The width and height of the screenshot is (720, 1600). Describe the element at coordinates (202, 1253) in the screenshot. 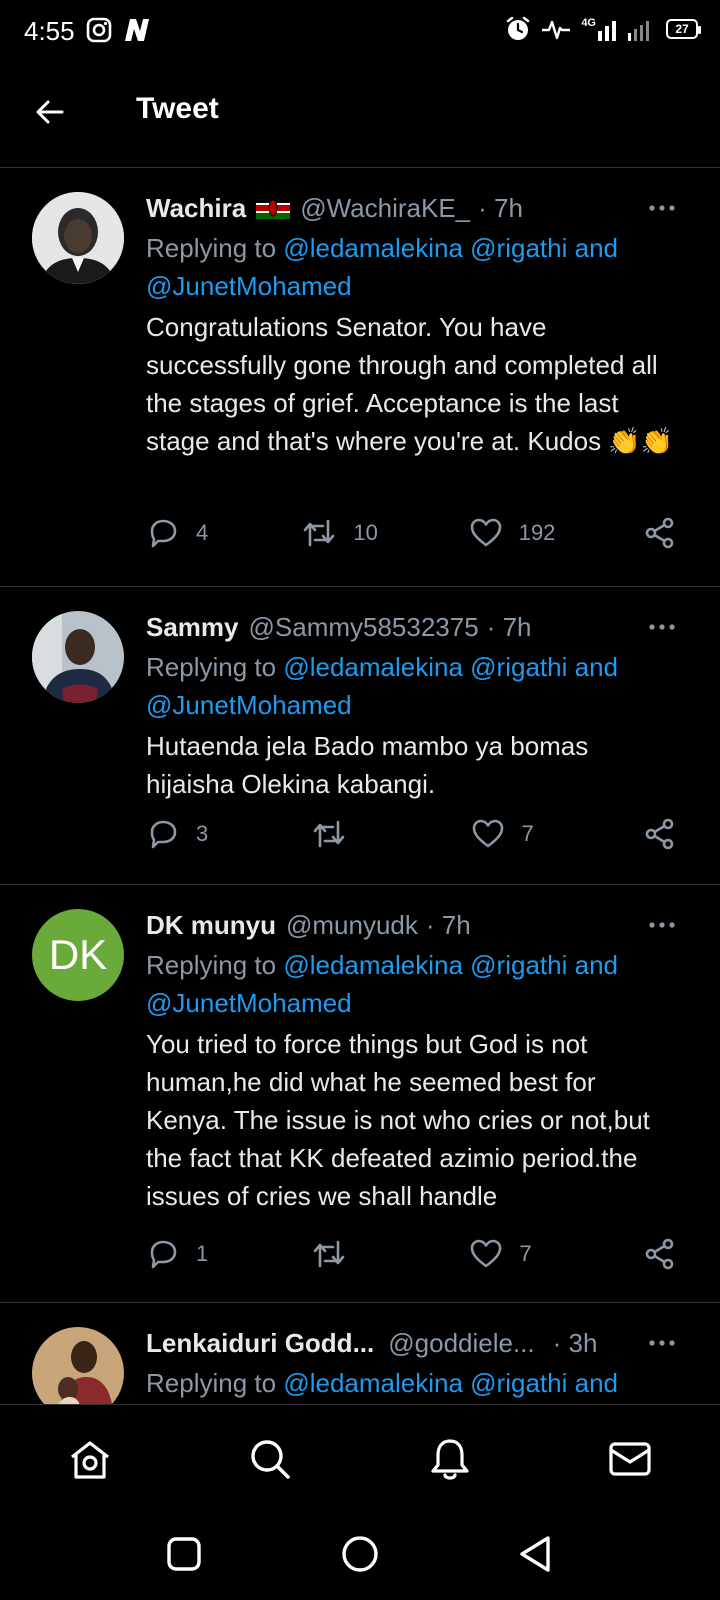

I see `reply-count: 1` at that location.